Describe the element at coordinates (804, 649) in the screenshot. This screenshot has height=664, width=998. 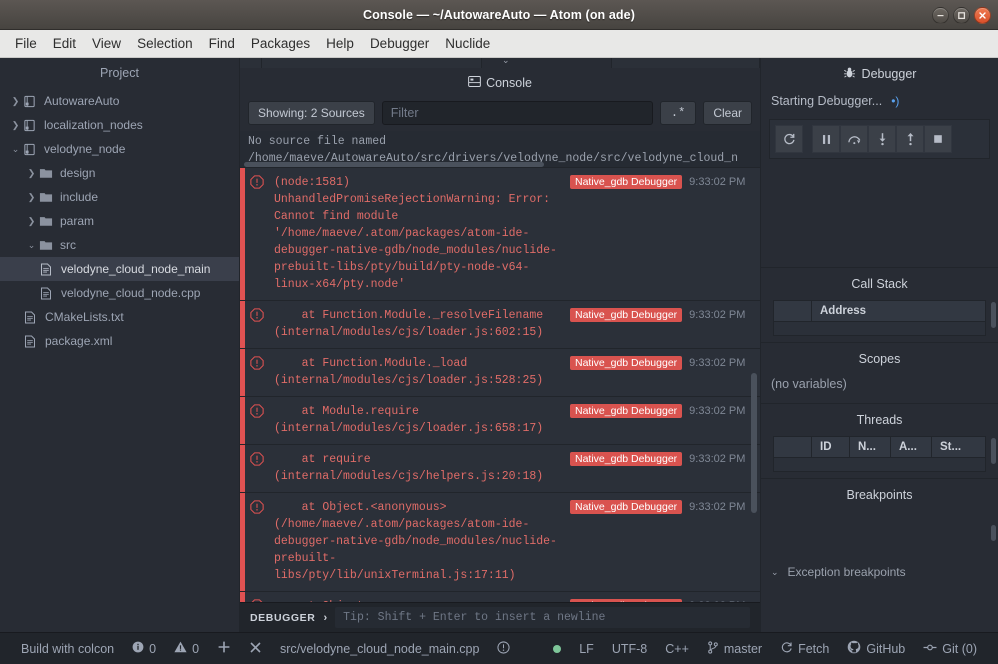
I see `fetch-button: Fetch` at that location.